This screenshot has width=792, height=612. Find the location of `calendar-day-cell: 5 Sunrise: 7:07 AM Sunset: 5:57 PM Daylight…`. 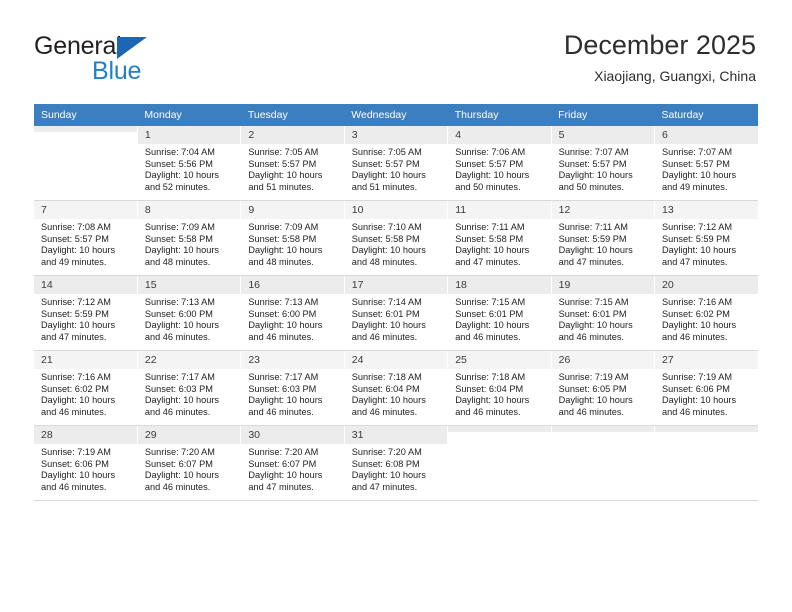

calendar-day-cell: 5 Sunrise: 7:07 AM Sunset: 5:57 PM Daylight… is located at coordinates (603, 163).